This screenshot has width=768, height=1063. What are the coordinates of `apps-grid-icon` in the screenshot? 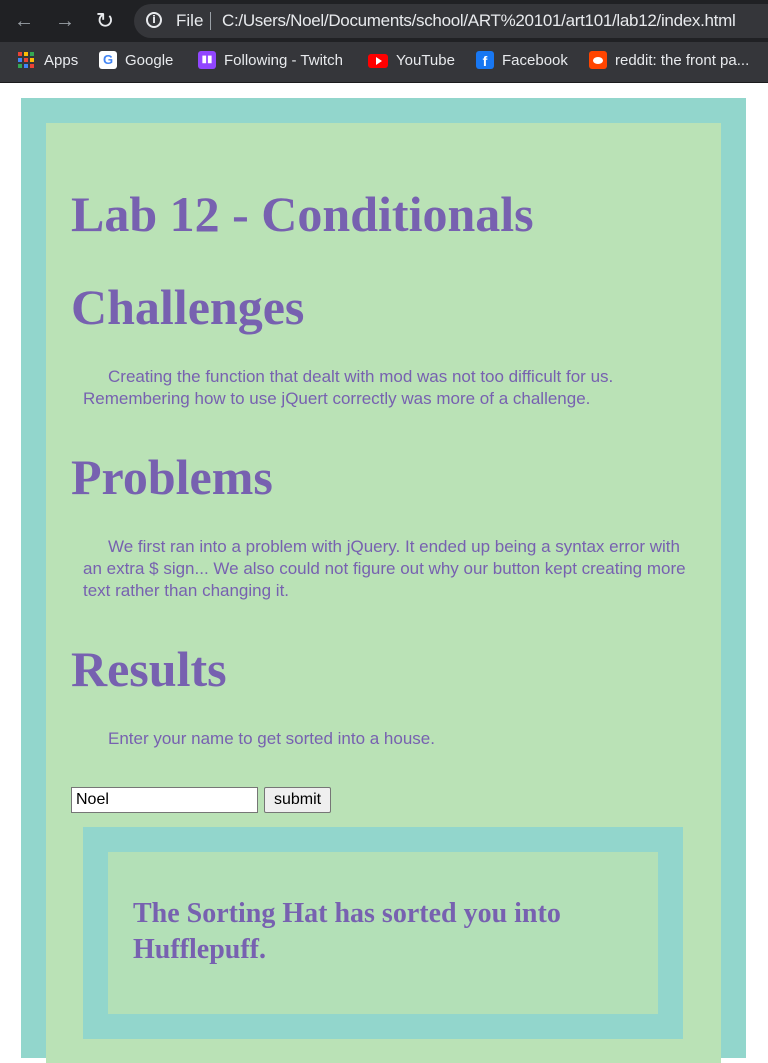 It's located at (26, 60).